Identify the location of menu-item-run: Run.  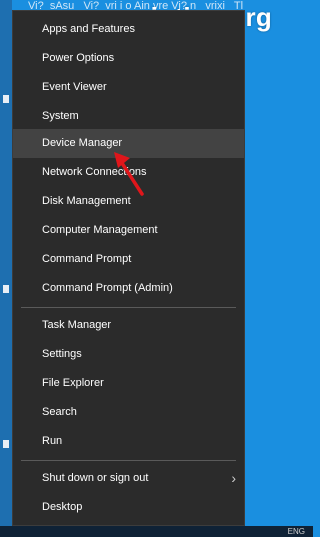
(128, 441).